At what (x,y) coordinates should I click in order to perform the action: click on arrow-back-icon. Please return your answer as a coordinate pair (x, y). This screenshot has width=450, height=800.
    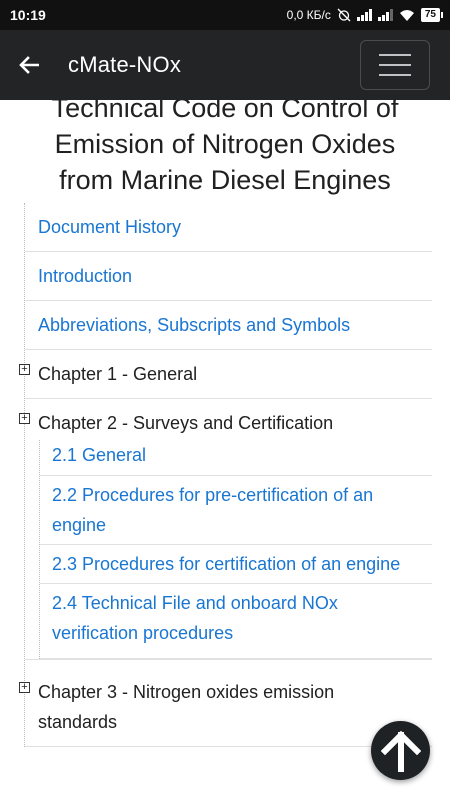
    Looking at the image, I should click on (29, 65).